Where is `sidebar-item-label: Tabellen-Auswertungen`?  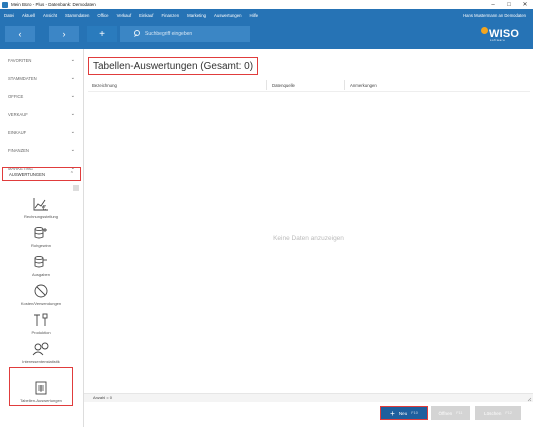 sidebar-item-label: Tabellen-Auswertungen is located at coordinates (41, 400).